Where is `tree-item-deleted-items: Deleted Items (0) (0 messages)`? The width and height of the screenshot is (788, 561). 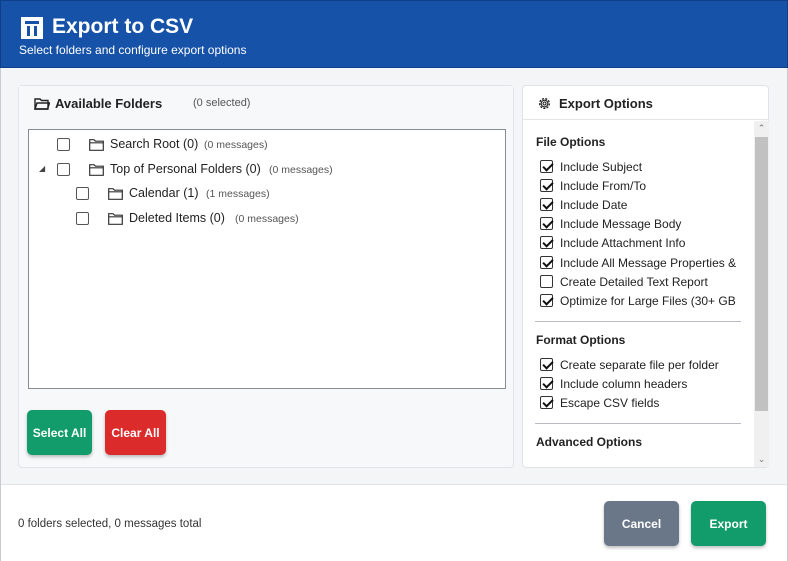
tree-item-deleted-items: Deleted Items (0) (0 messages) is located at coordinates (286, 220).